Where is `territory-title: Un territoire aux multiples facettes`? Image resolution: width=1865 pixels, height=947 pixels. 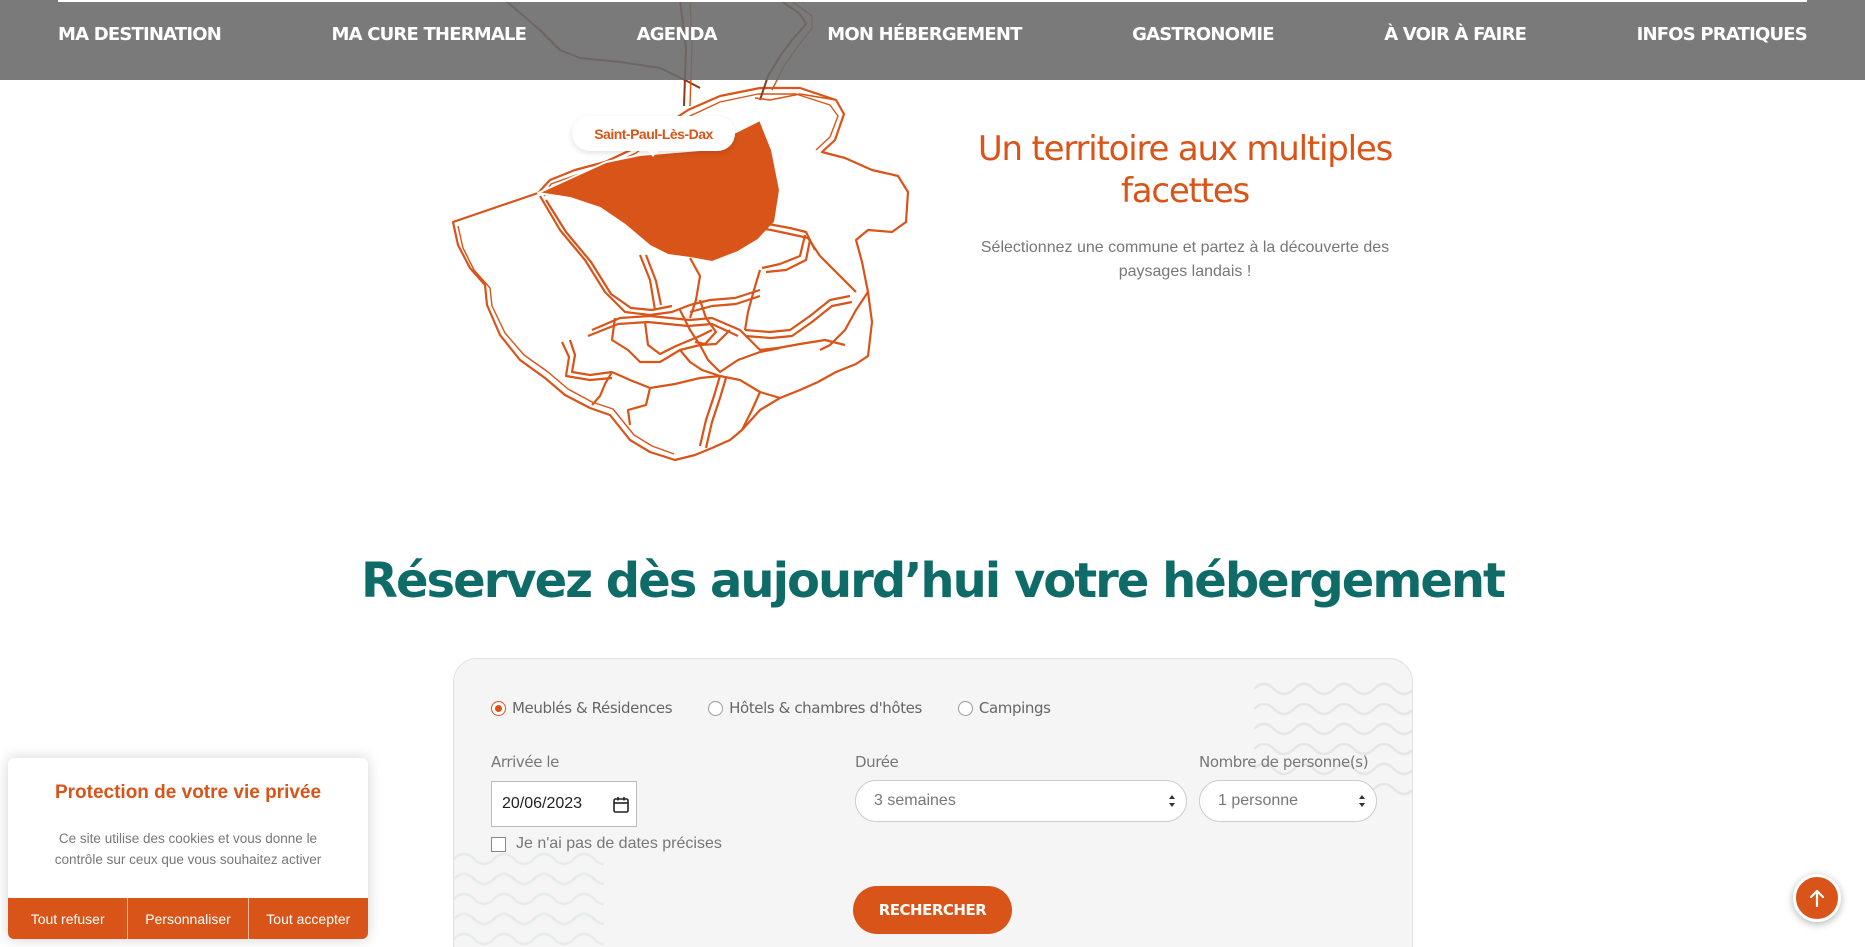 territory-title: Un territoire aux multiples facettes is located at coordinates (1185, 170).